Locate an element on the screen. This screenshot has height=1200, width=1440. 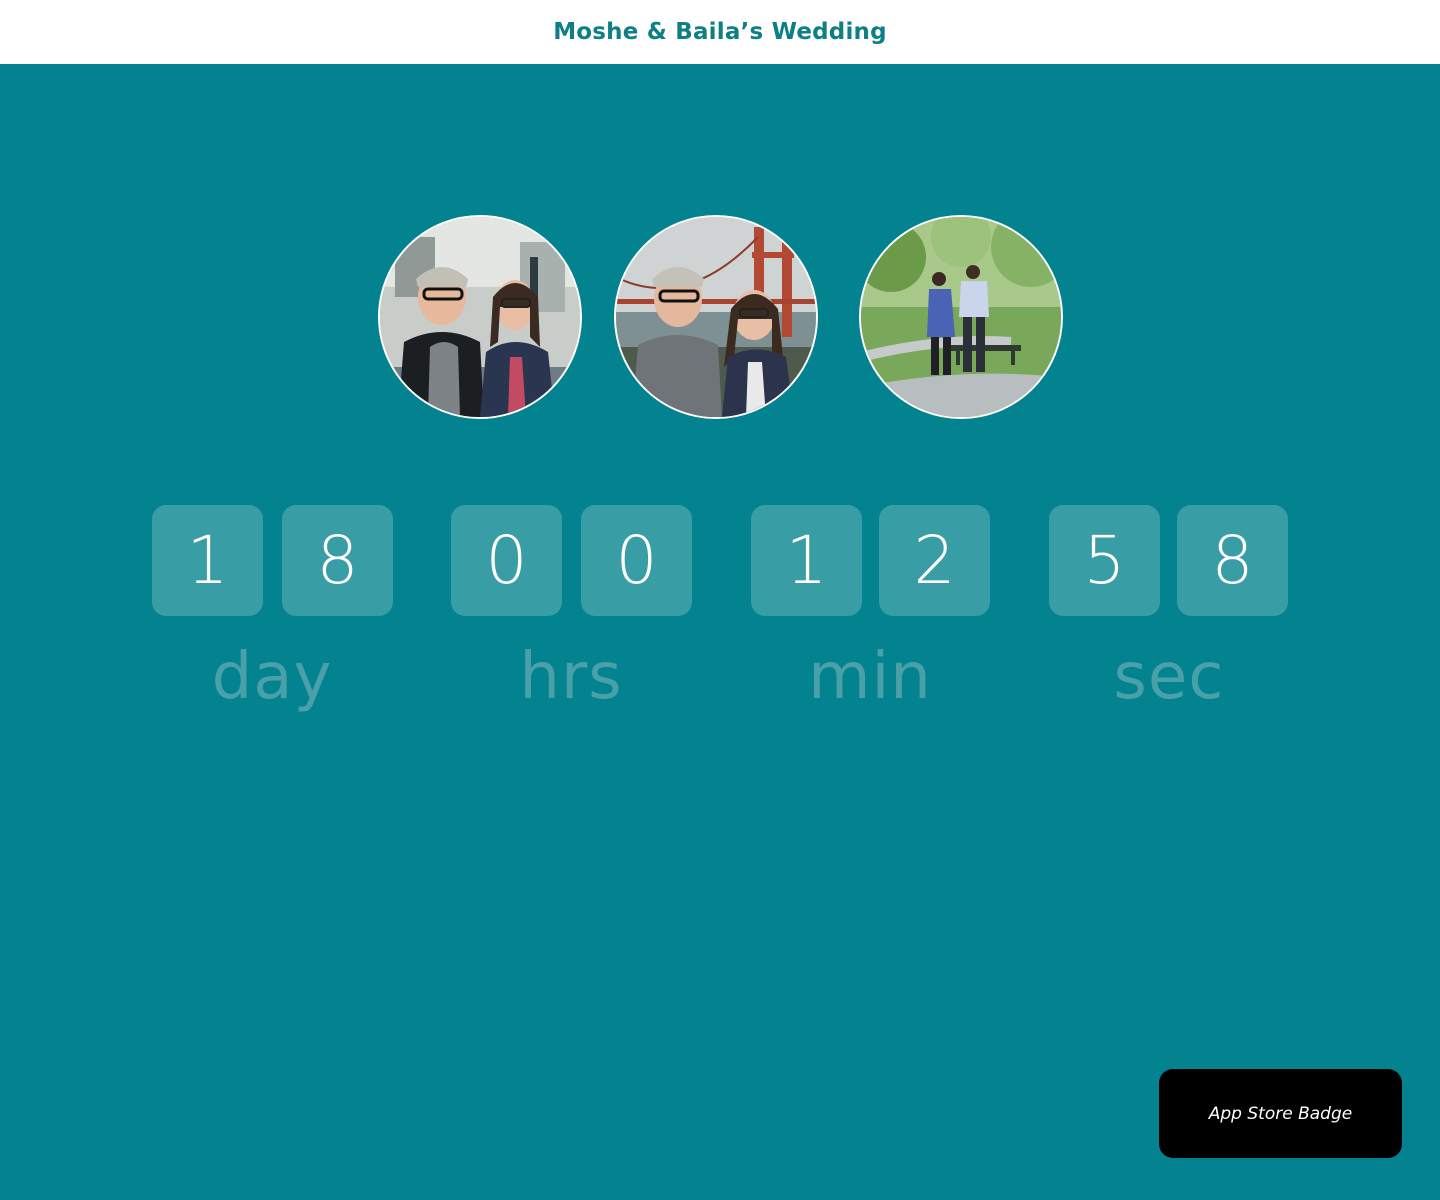
days-digit-tens: 1 is located at coordinates (207, 560).